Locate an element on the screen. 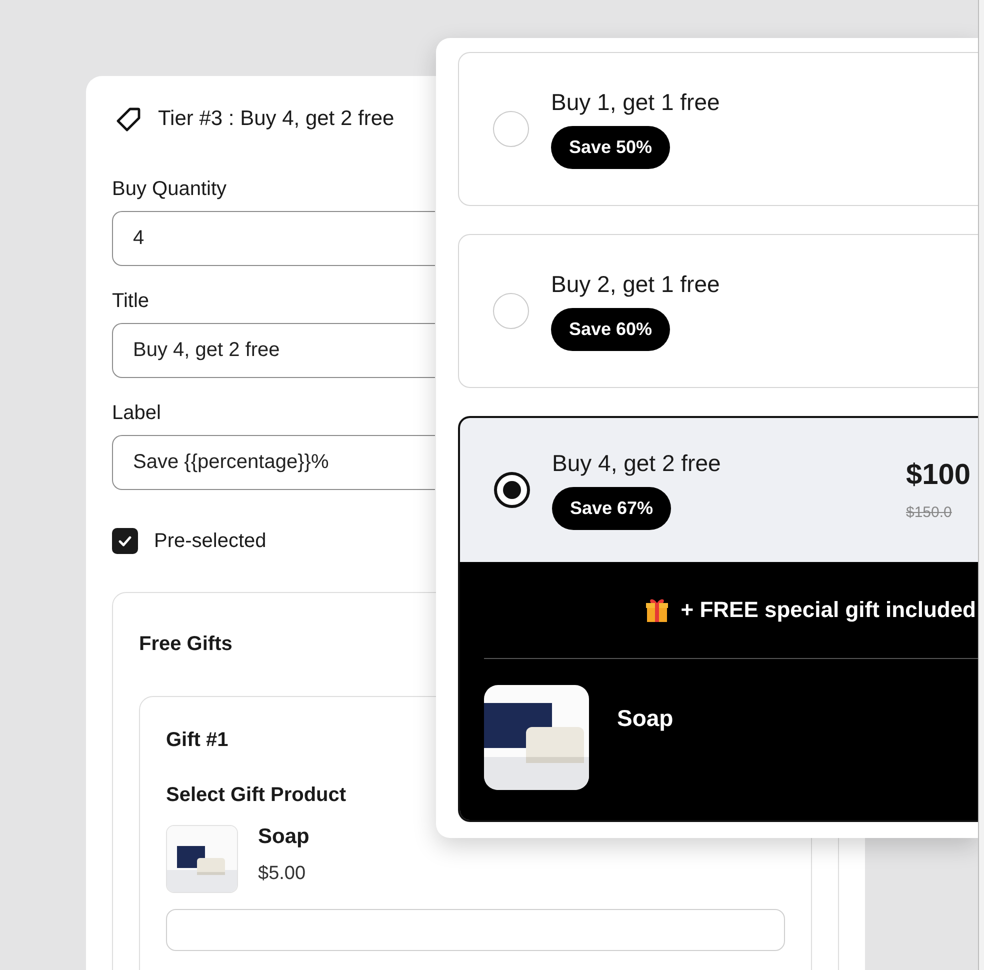 The width and height of the screenshot is (984, 970). checkbox is located at coordinates (125, 541).